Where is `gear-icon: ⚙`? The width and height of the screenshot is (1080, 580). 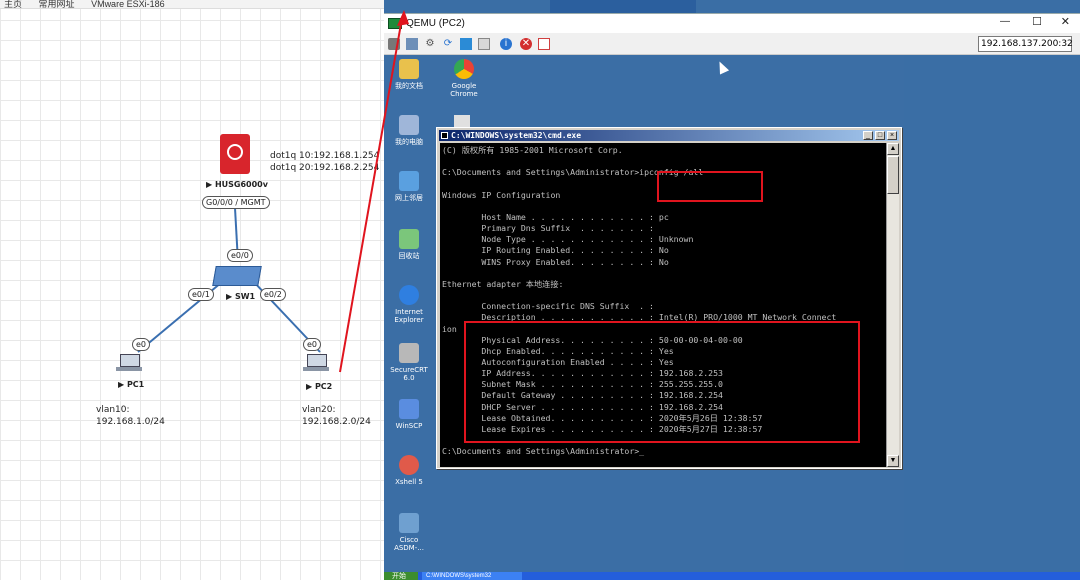 gear-icon: ⚙ is located at coordinates (430, 44).